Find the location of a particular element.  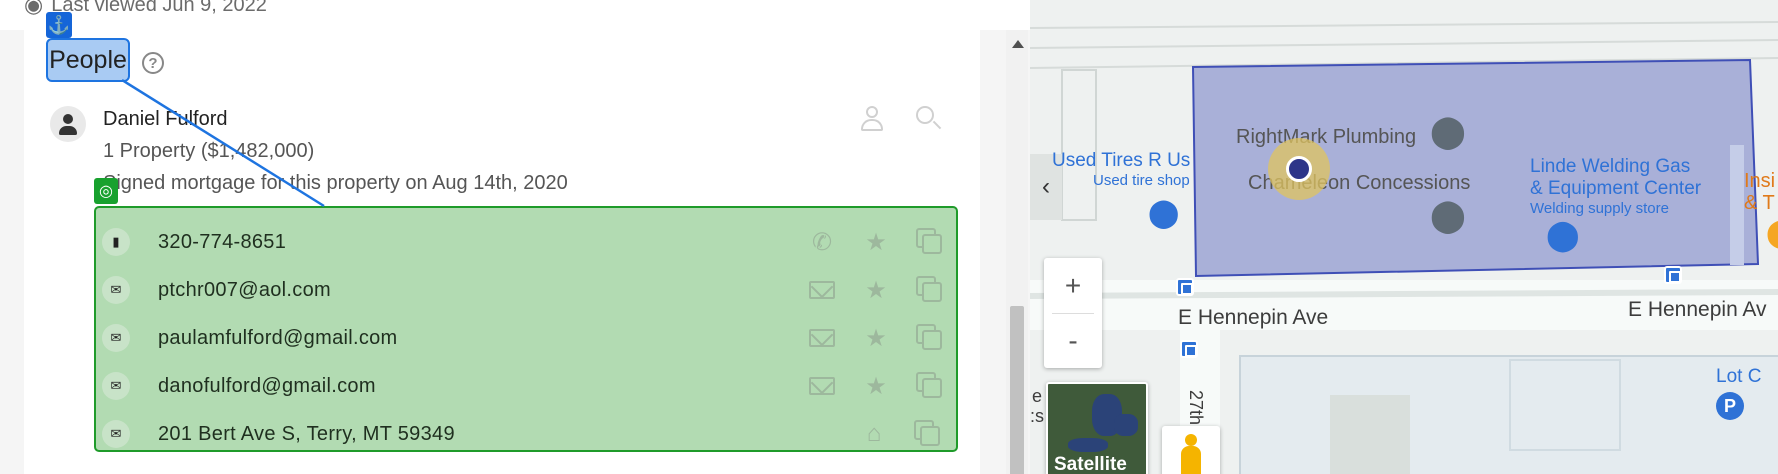

person-name: Daniel Fulford is located at coordinates (165, 119).